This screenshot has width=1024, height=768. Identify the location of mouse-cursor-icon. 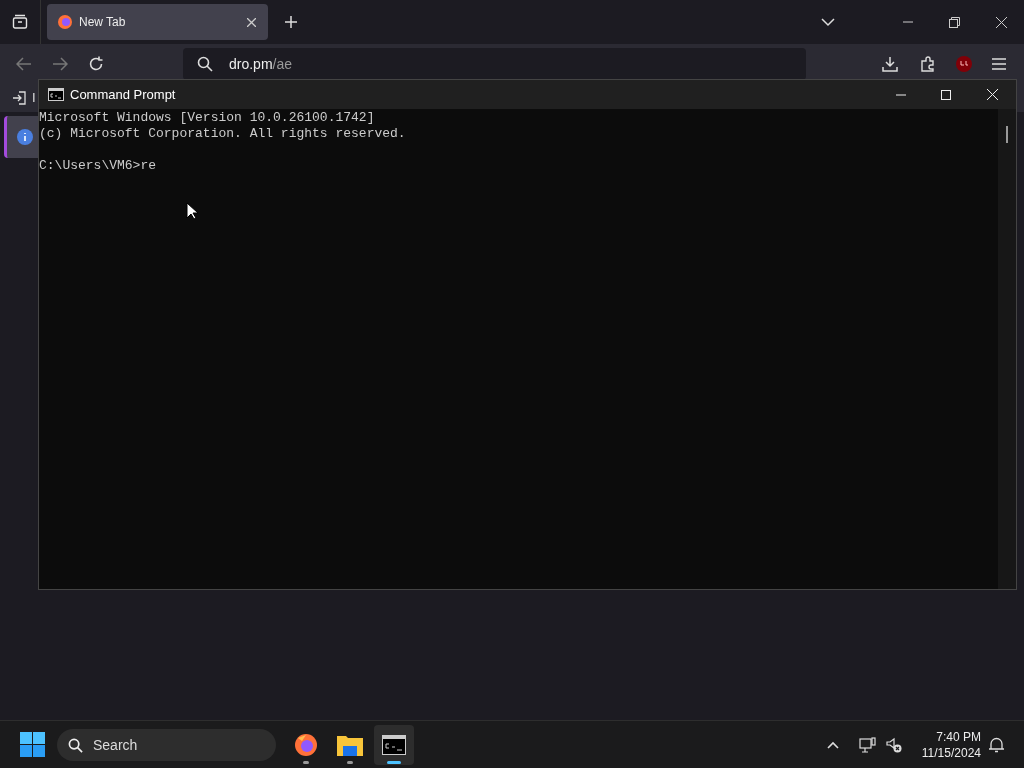
(192, 211).